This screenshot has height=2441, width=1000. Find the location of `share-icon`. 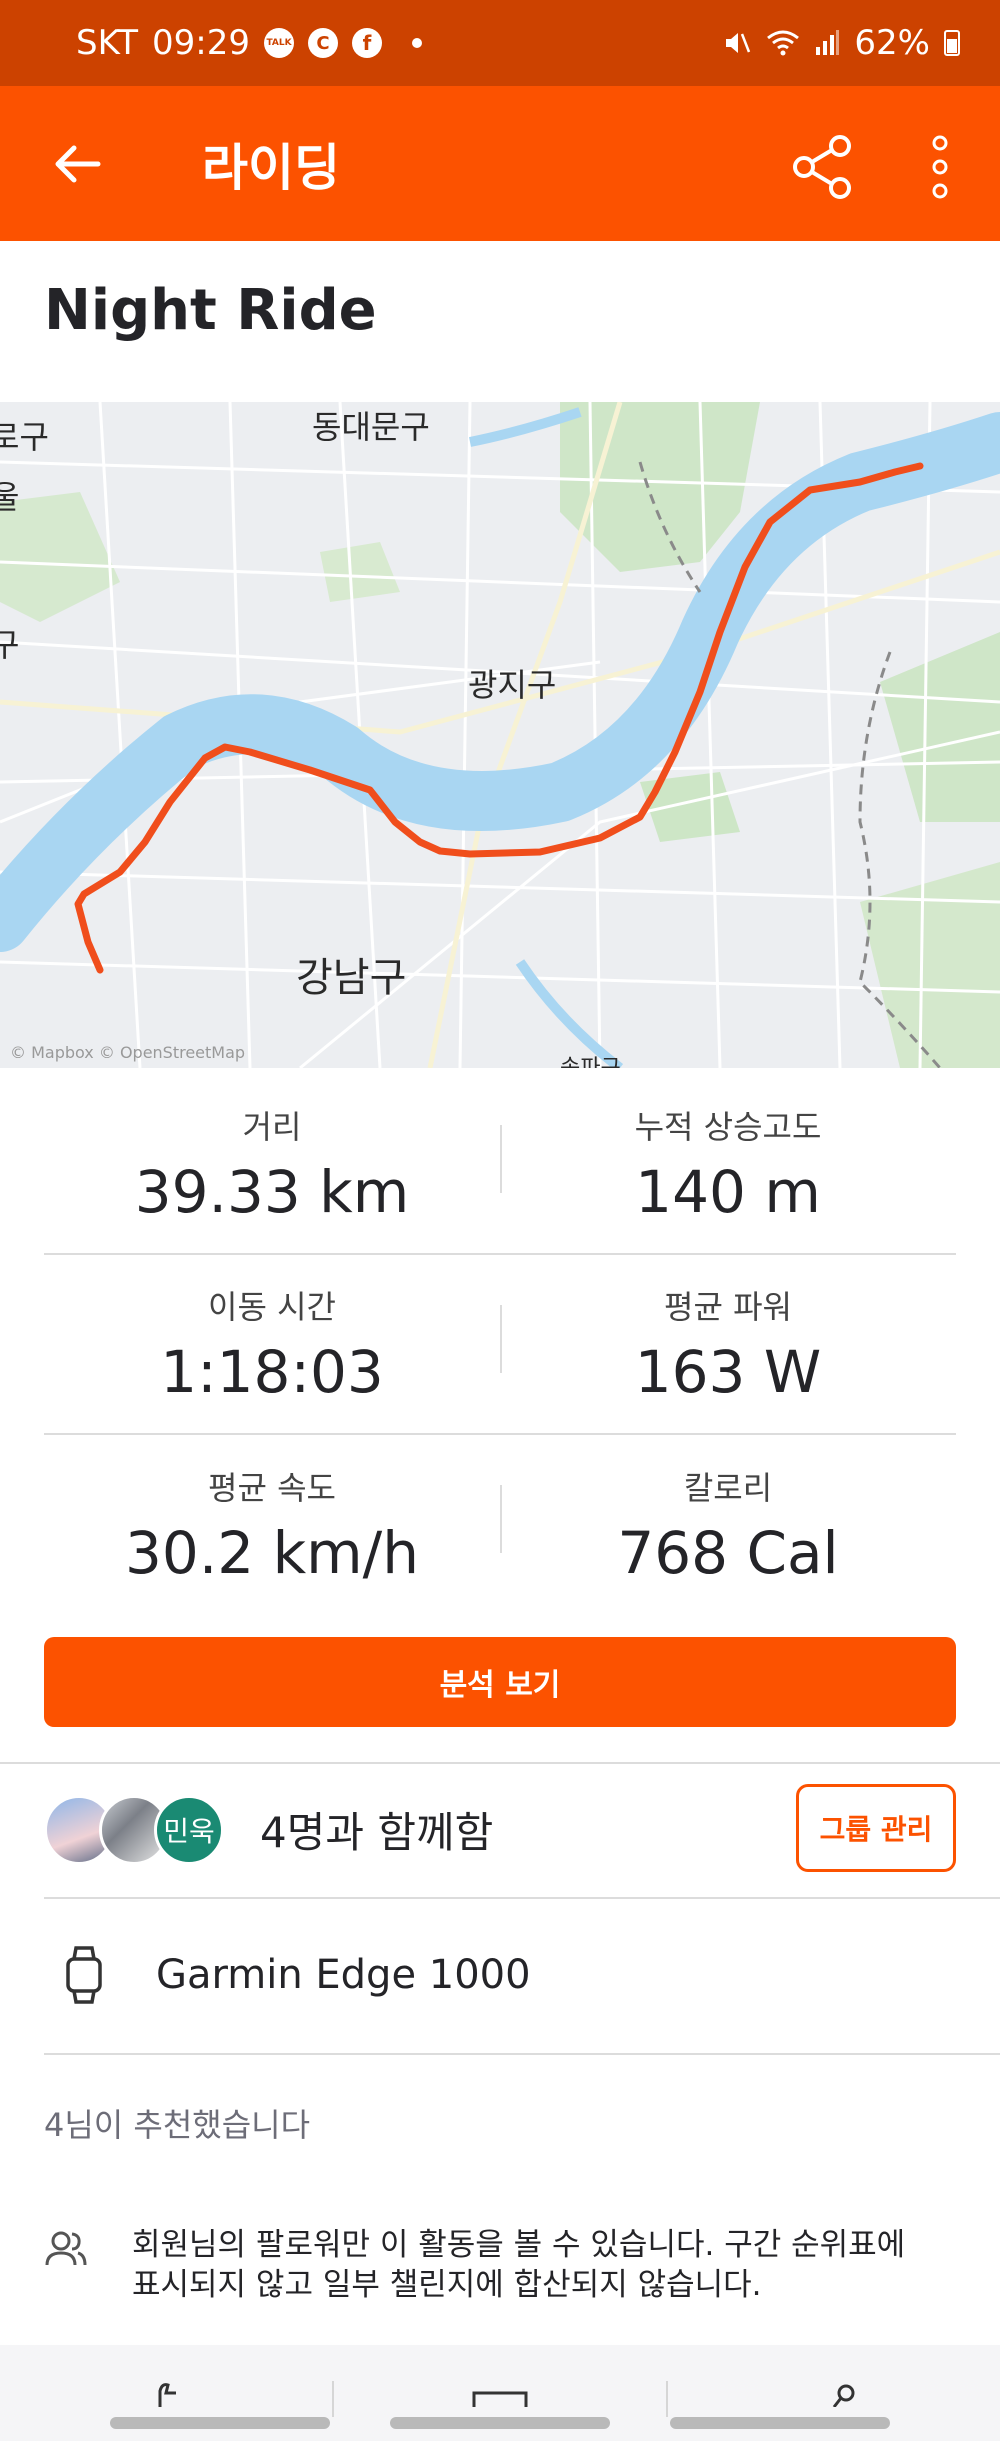

share-icon is located at coordinates (822, 167).